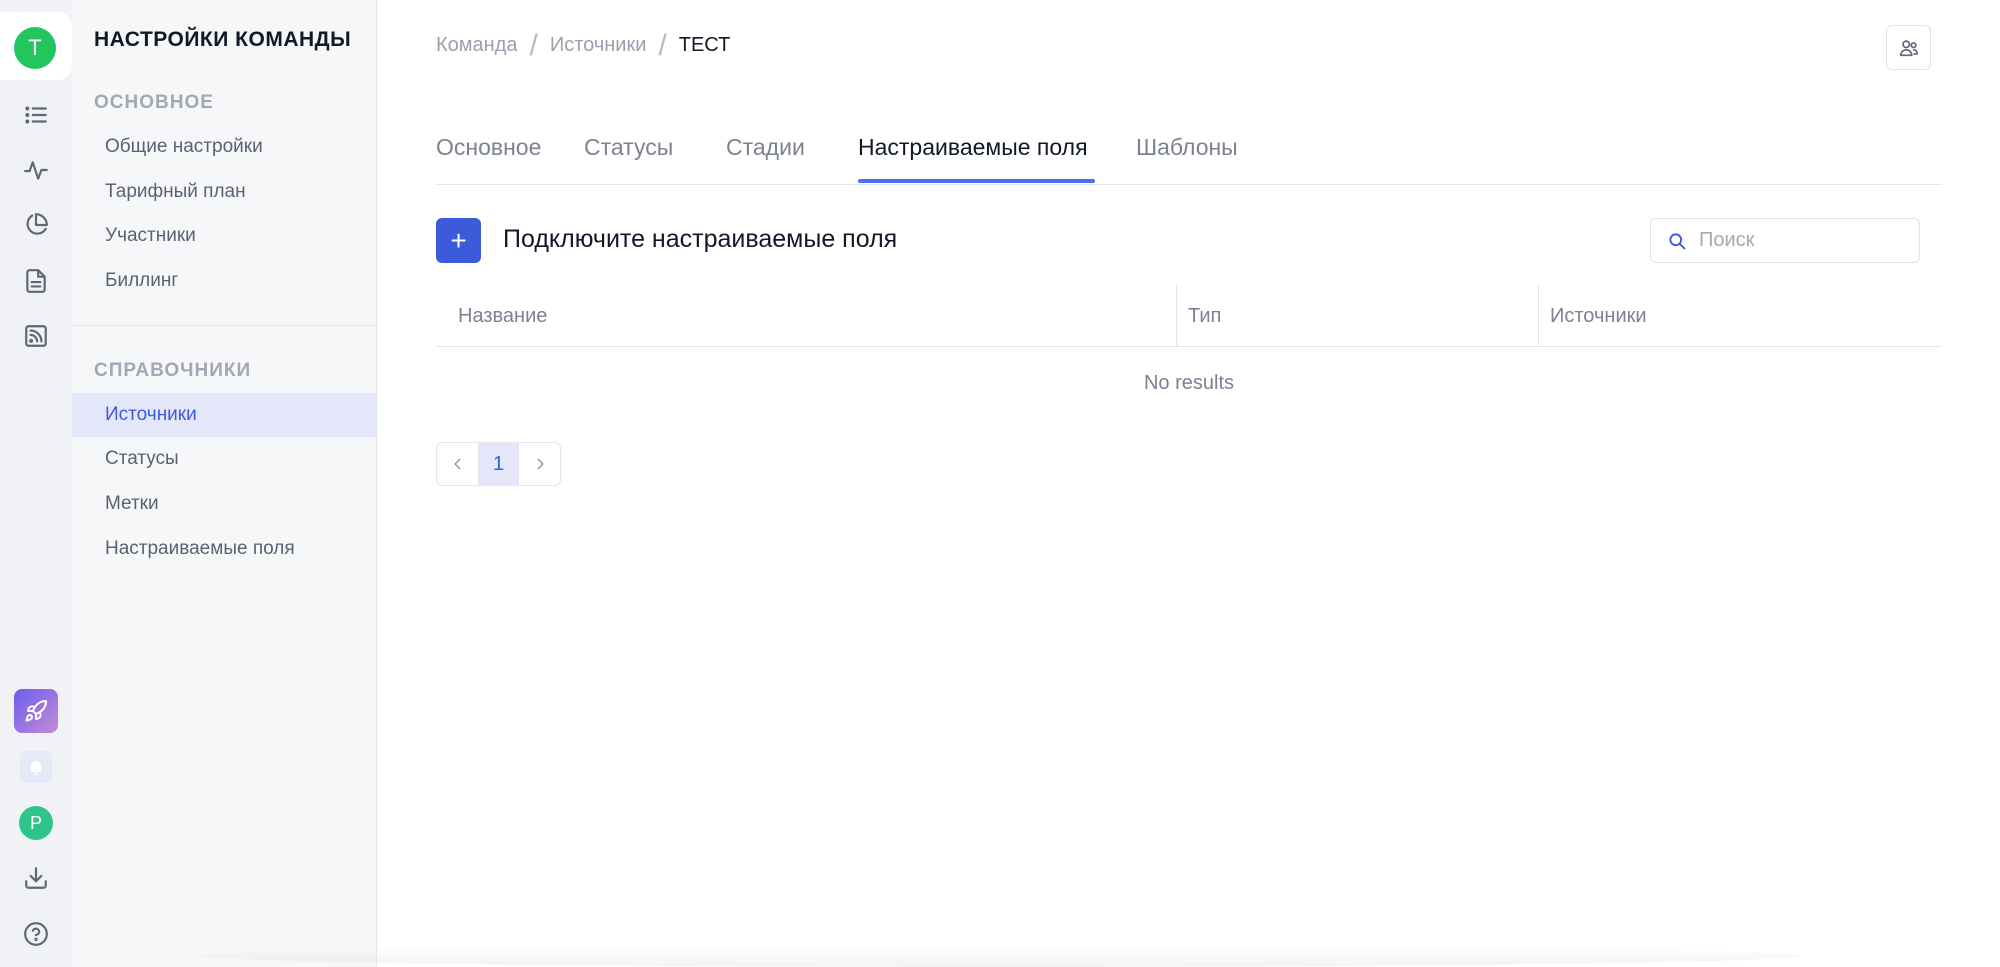 The height and width of the screenshot is (967, 2000). Describe the element at coordinates (36, 225) in the screenshot. I see `pie-chart-icon` at that location.